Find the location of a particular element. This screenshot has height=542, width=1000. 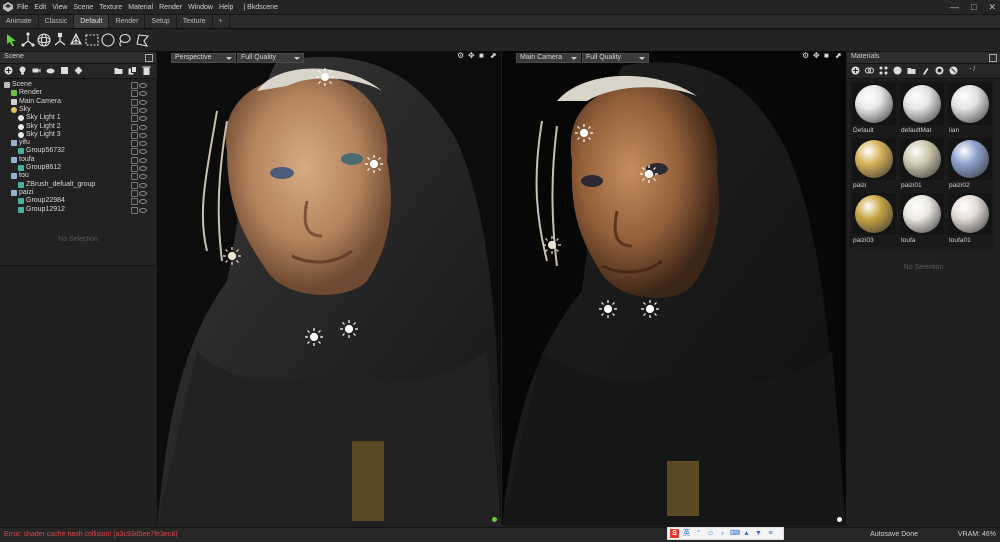

tab-default: Default is located at coordinates (92, 21).